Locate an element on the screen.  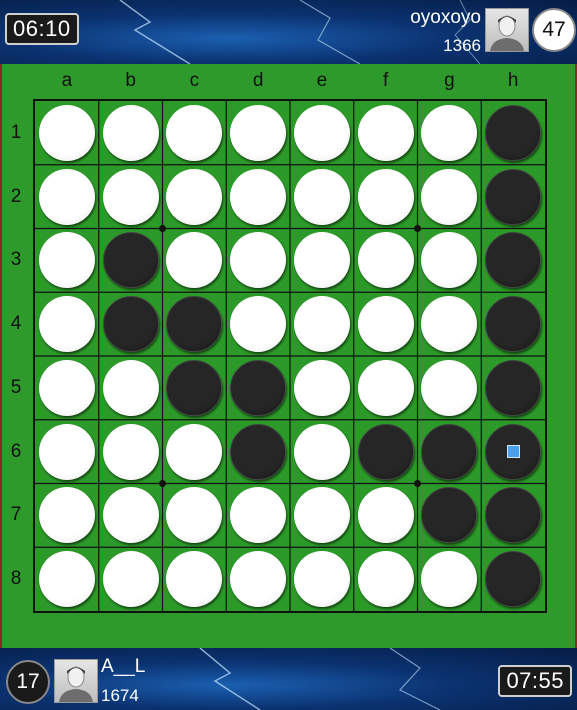
board-cell-h1 is located at coordinates (513, 133).